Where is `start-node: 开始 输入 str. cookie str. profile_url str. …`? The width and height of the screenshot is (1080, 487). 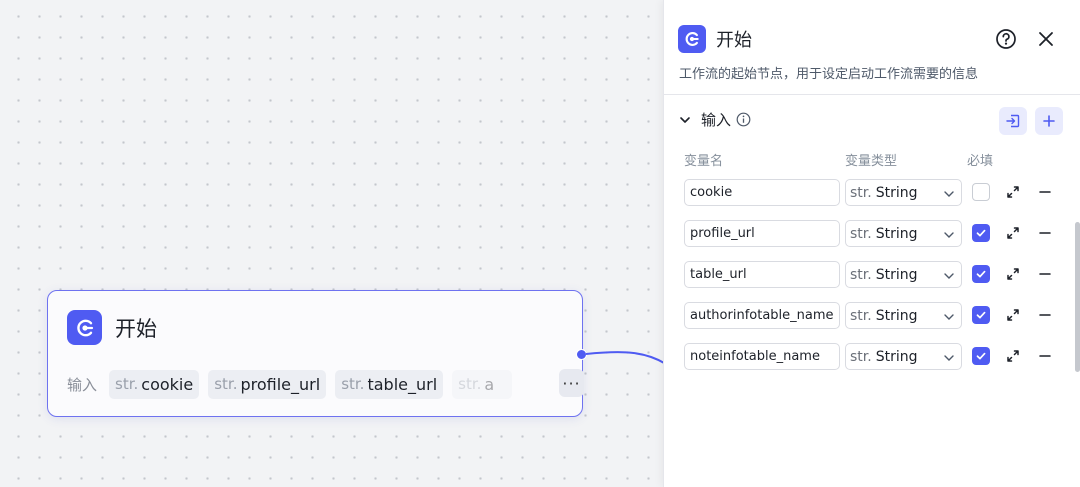
start-node: 开始 输入 str. cookie str. profile_url str. … is located at coordinates (315, 353).